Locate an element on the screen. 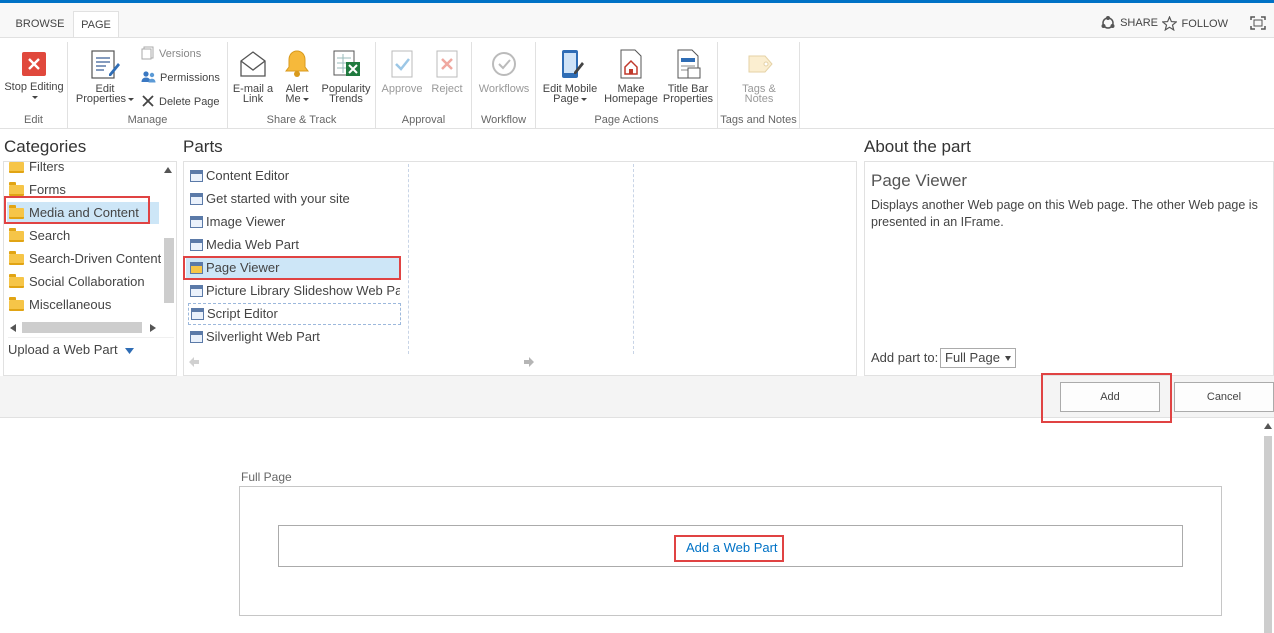 The width and height of the screenshot is (1274, 633). category-label: Filters is located at coordinates (47, 167).